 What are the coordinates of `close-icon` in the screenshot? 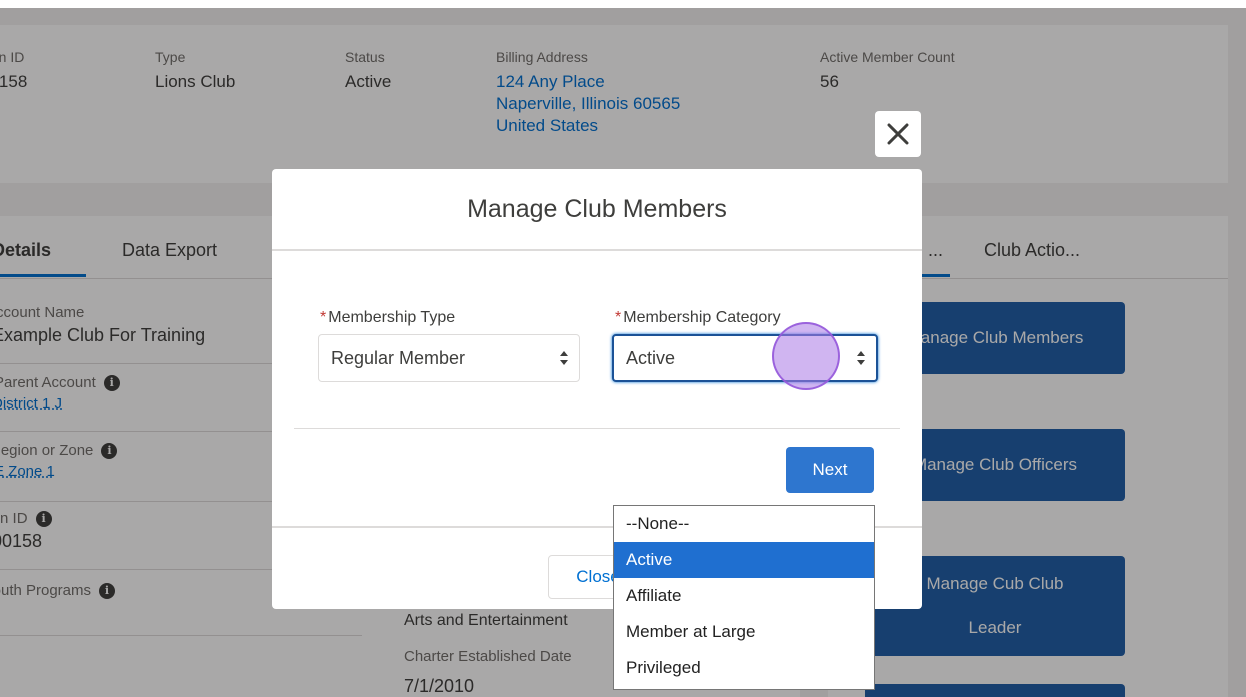 It's located at (898, 134).